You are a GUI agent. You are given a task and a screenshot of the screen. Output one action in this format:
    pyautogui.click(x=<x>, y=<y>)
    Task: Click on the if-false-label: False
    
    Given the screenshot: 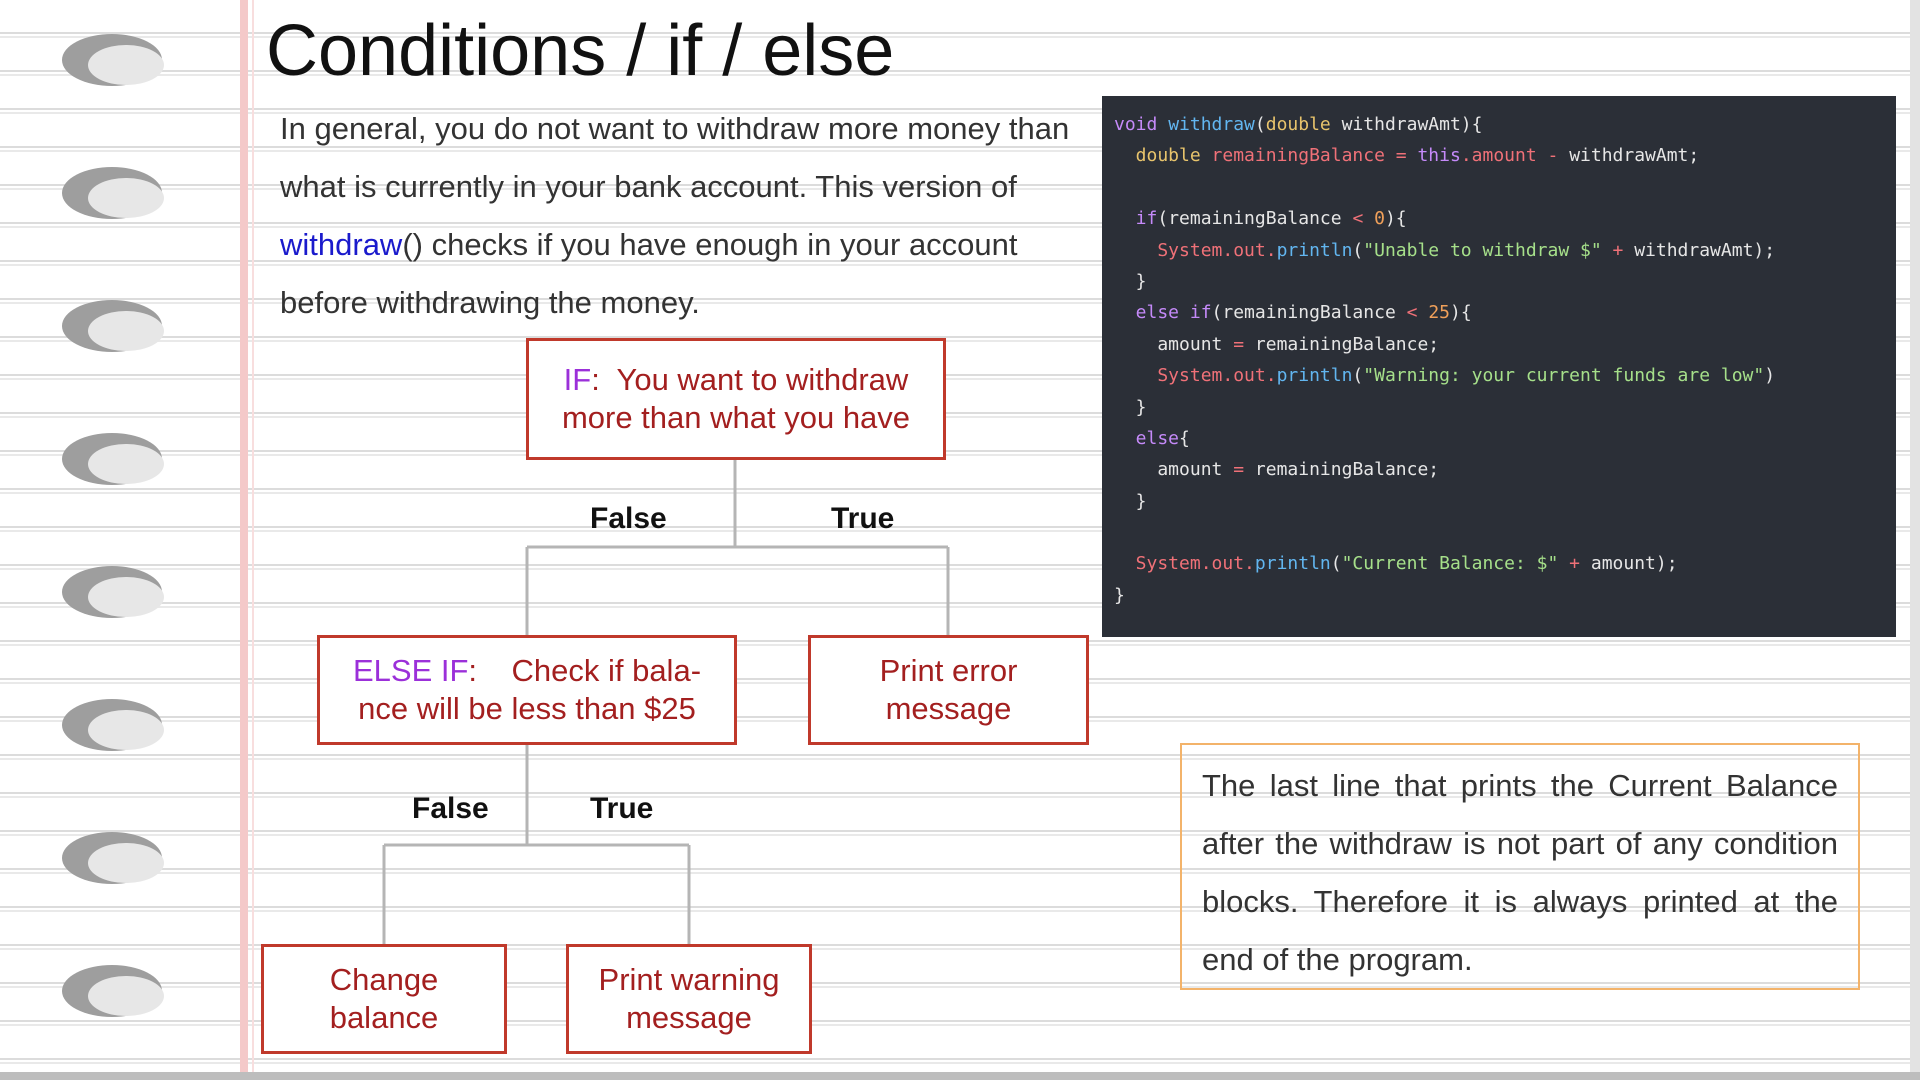 What is the action you would take?
    pyautogui.click(x=628, y=518)
    